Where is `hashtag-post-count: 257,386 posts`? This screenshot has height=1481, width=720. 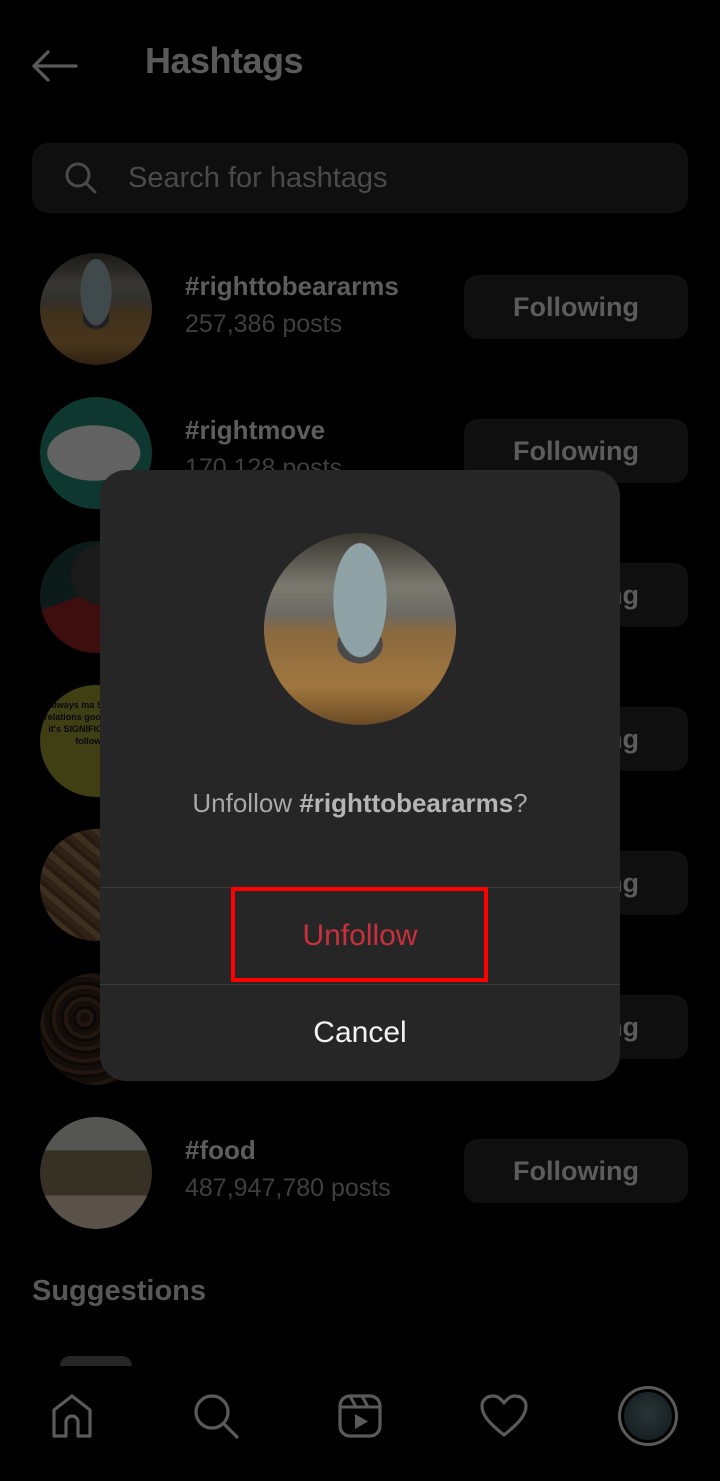
hashtag-post-count: 257,386 posts is located at coordinates (264, 324).